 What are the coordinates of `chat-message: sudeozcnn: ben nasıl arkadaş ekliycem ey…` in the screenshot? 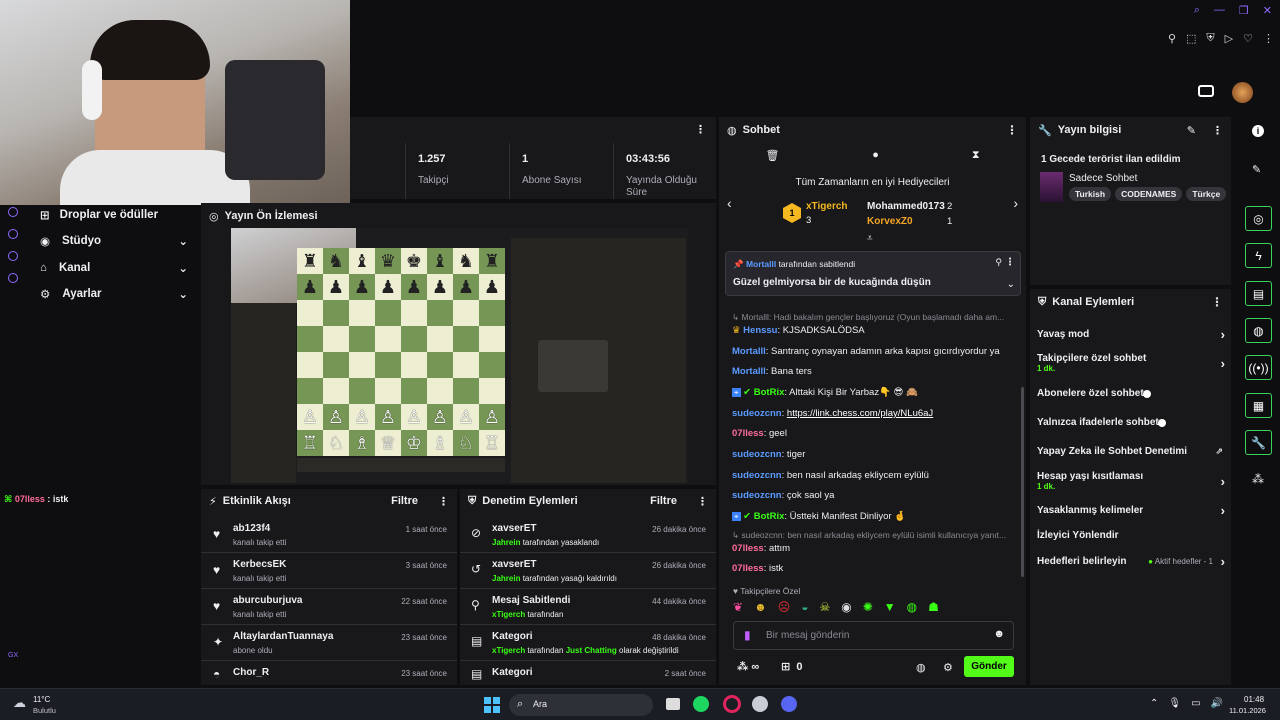 It's located at (830, 475).